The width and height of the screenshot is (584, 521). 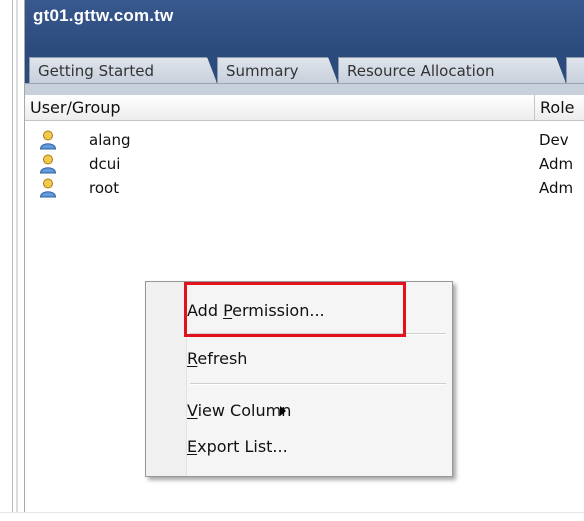 What do you see at coordinates (96, 71) in the screenshot?
I see `tab-label: Getting Started` at bounding box center [96, 71].